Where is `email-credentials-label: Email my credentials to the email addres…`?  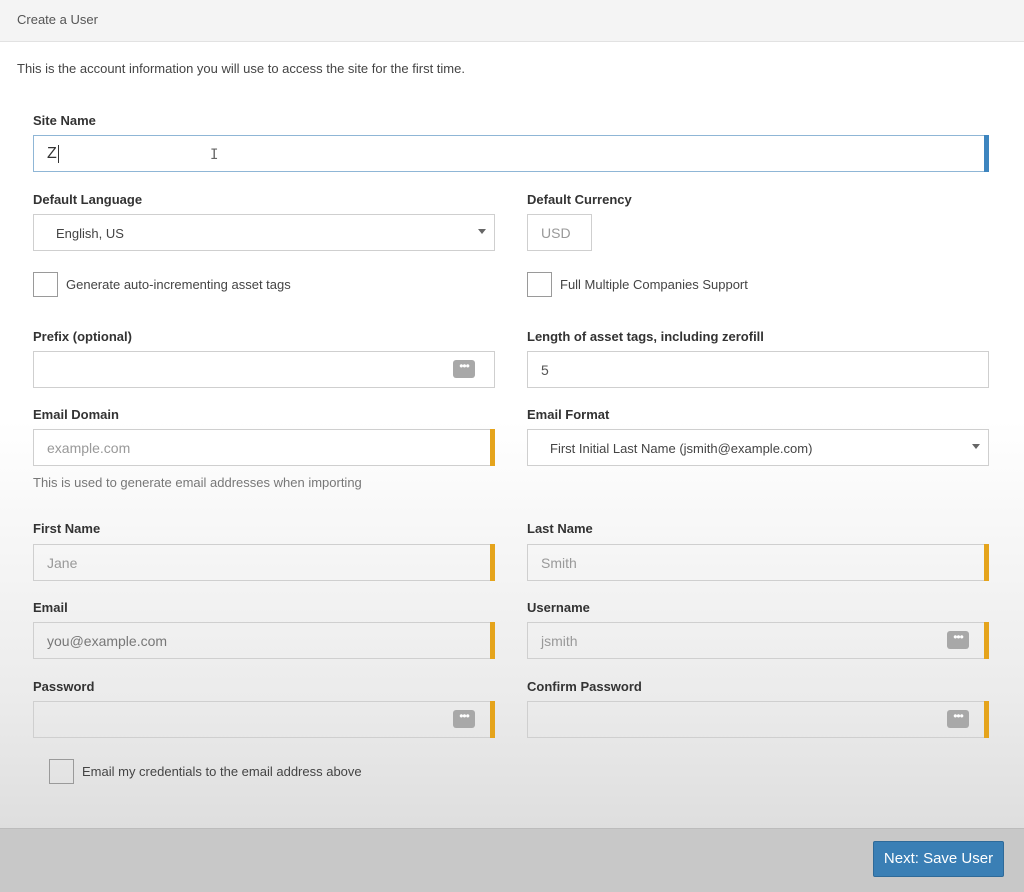
email-credentials-label: Email my credentials to the email addres… is located at coordinates (222, 771).